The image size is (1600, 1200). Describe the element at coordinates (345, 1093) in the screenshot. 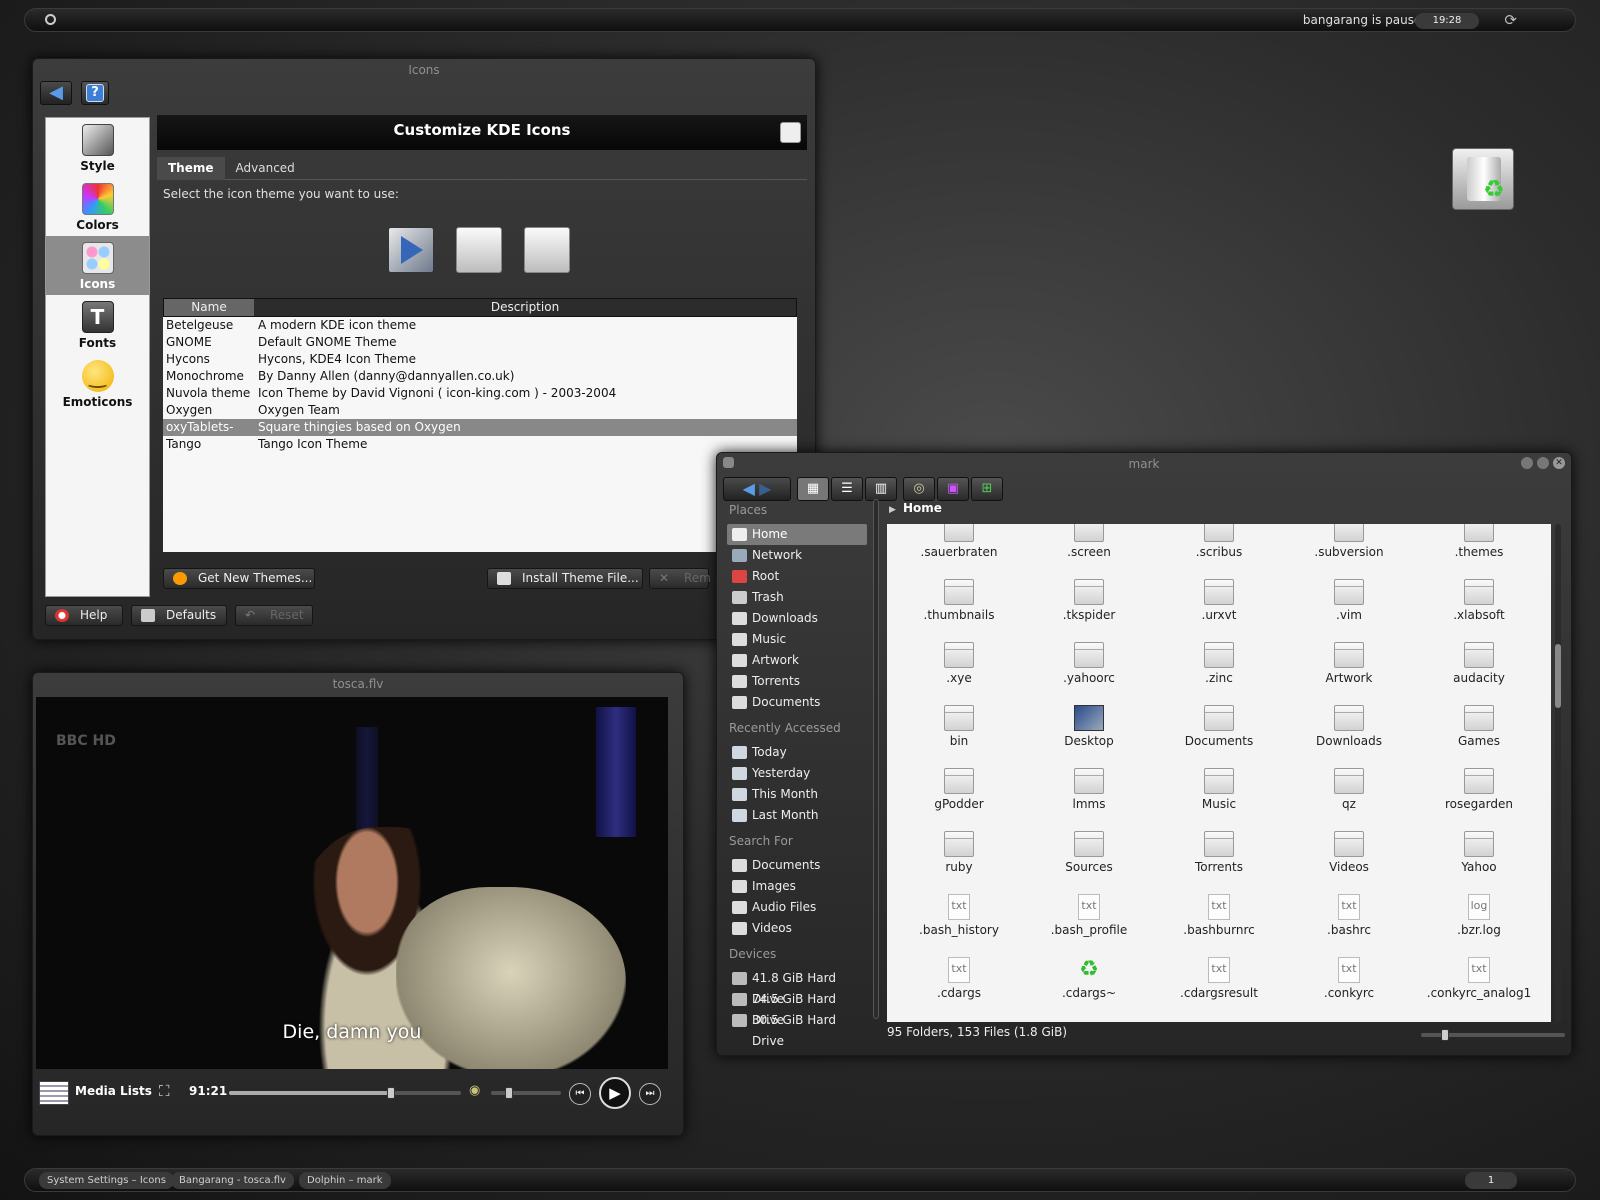

I see `seek-slider` at that location.